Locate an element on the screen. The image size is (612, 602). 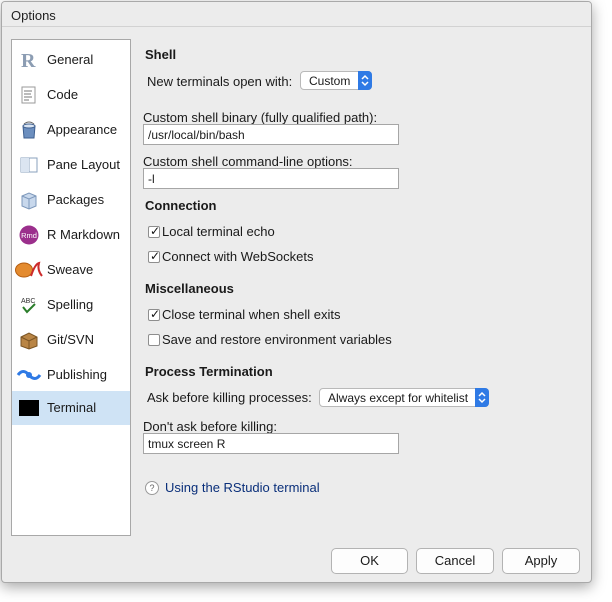
sidebar-item-label: R Markdown is located at coordinates (83, 234).